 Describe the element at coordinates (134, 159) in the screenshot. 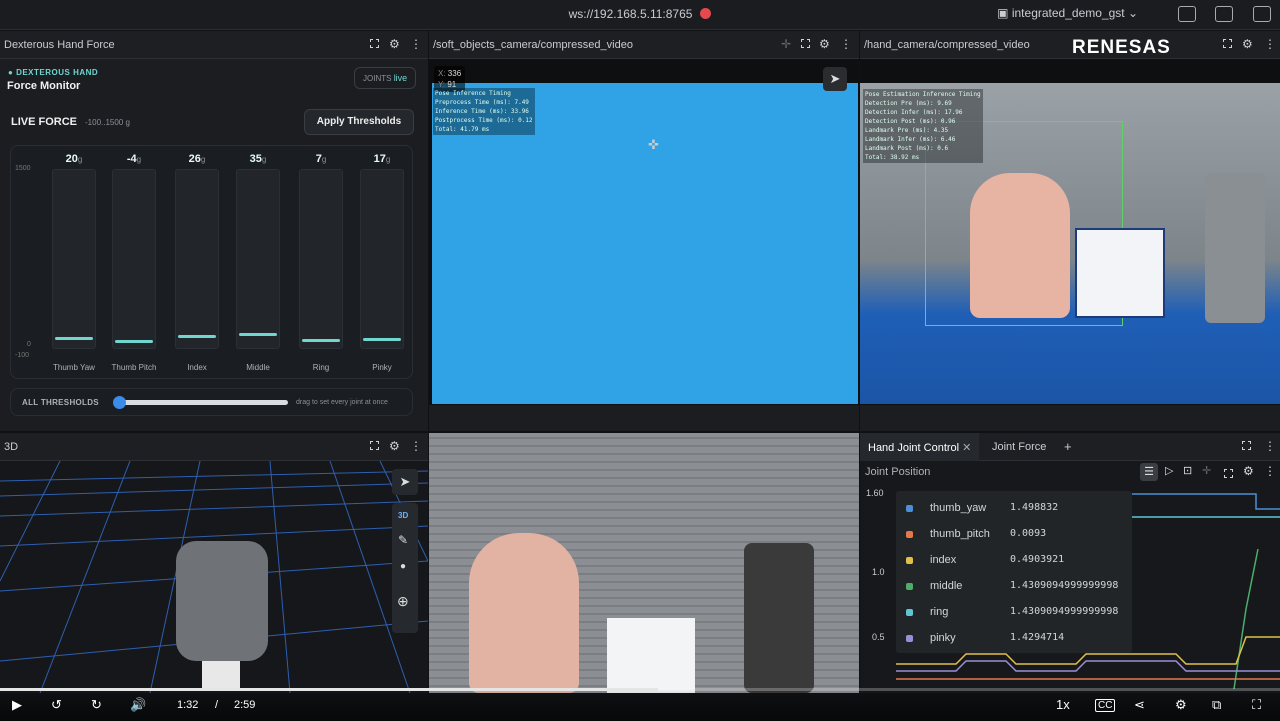

I see `bar-value: -4g` at that location.